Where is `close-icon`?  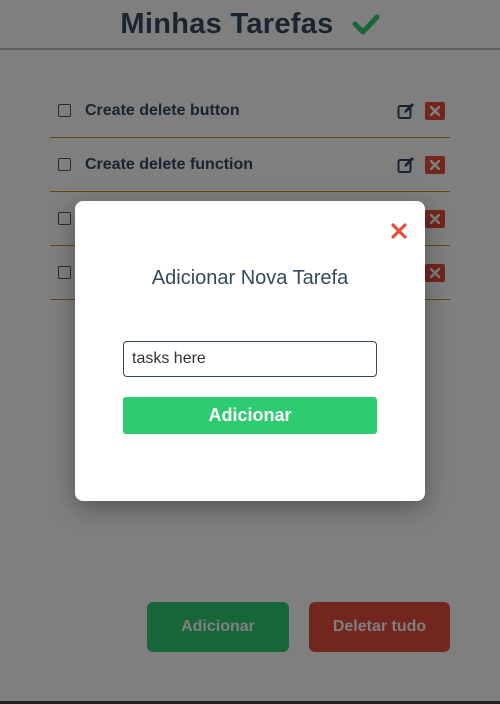 close-icon is located at coordinates (399, 231).